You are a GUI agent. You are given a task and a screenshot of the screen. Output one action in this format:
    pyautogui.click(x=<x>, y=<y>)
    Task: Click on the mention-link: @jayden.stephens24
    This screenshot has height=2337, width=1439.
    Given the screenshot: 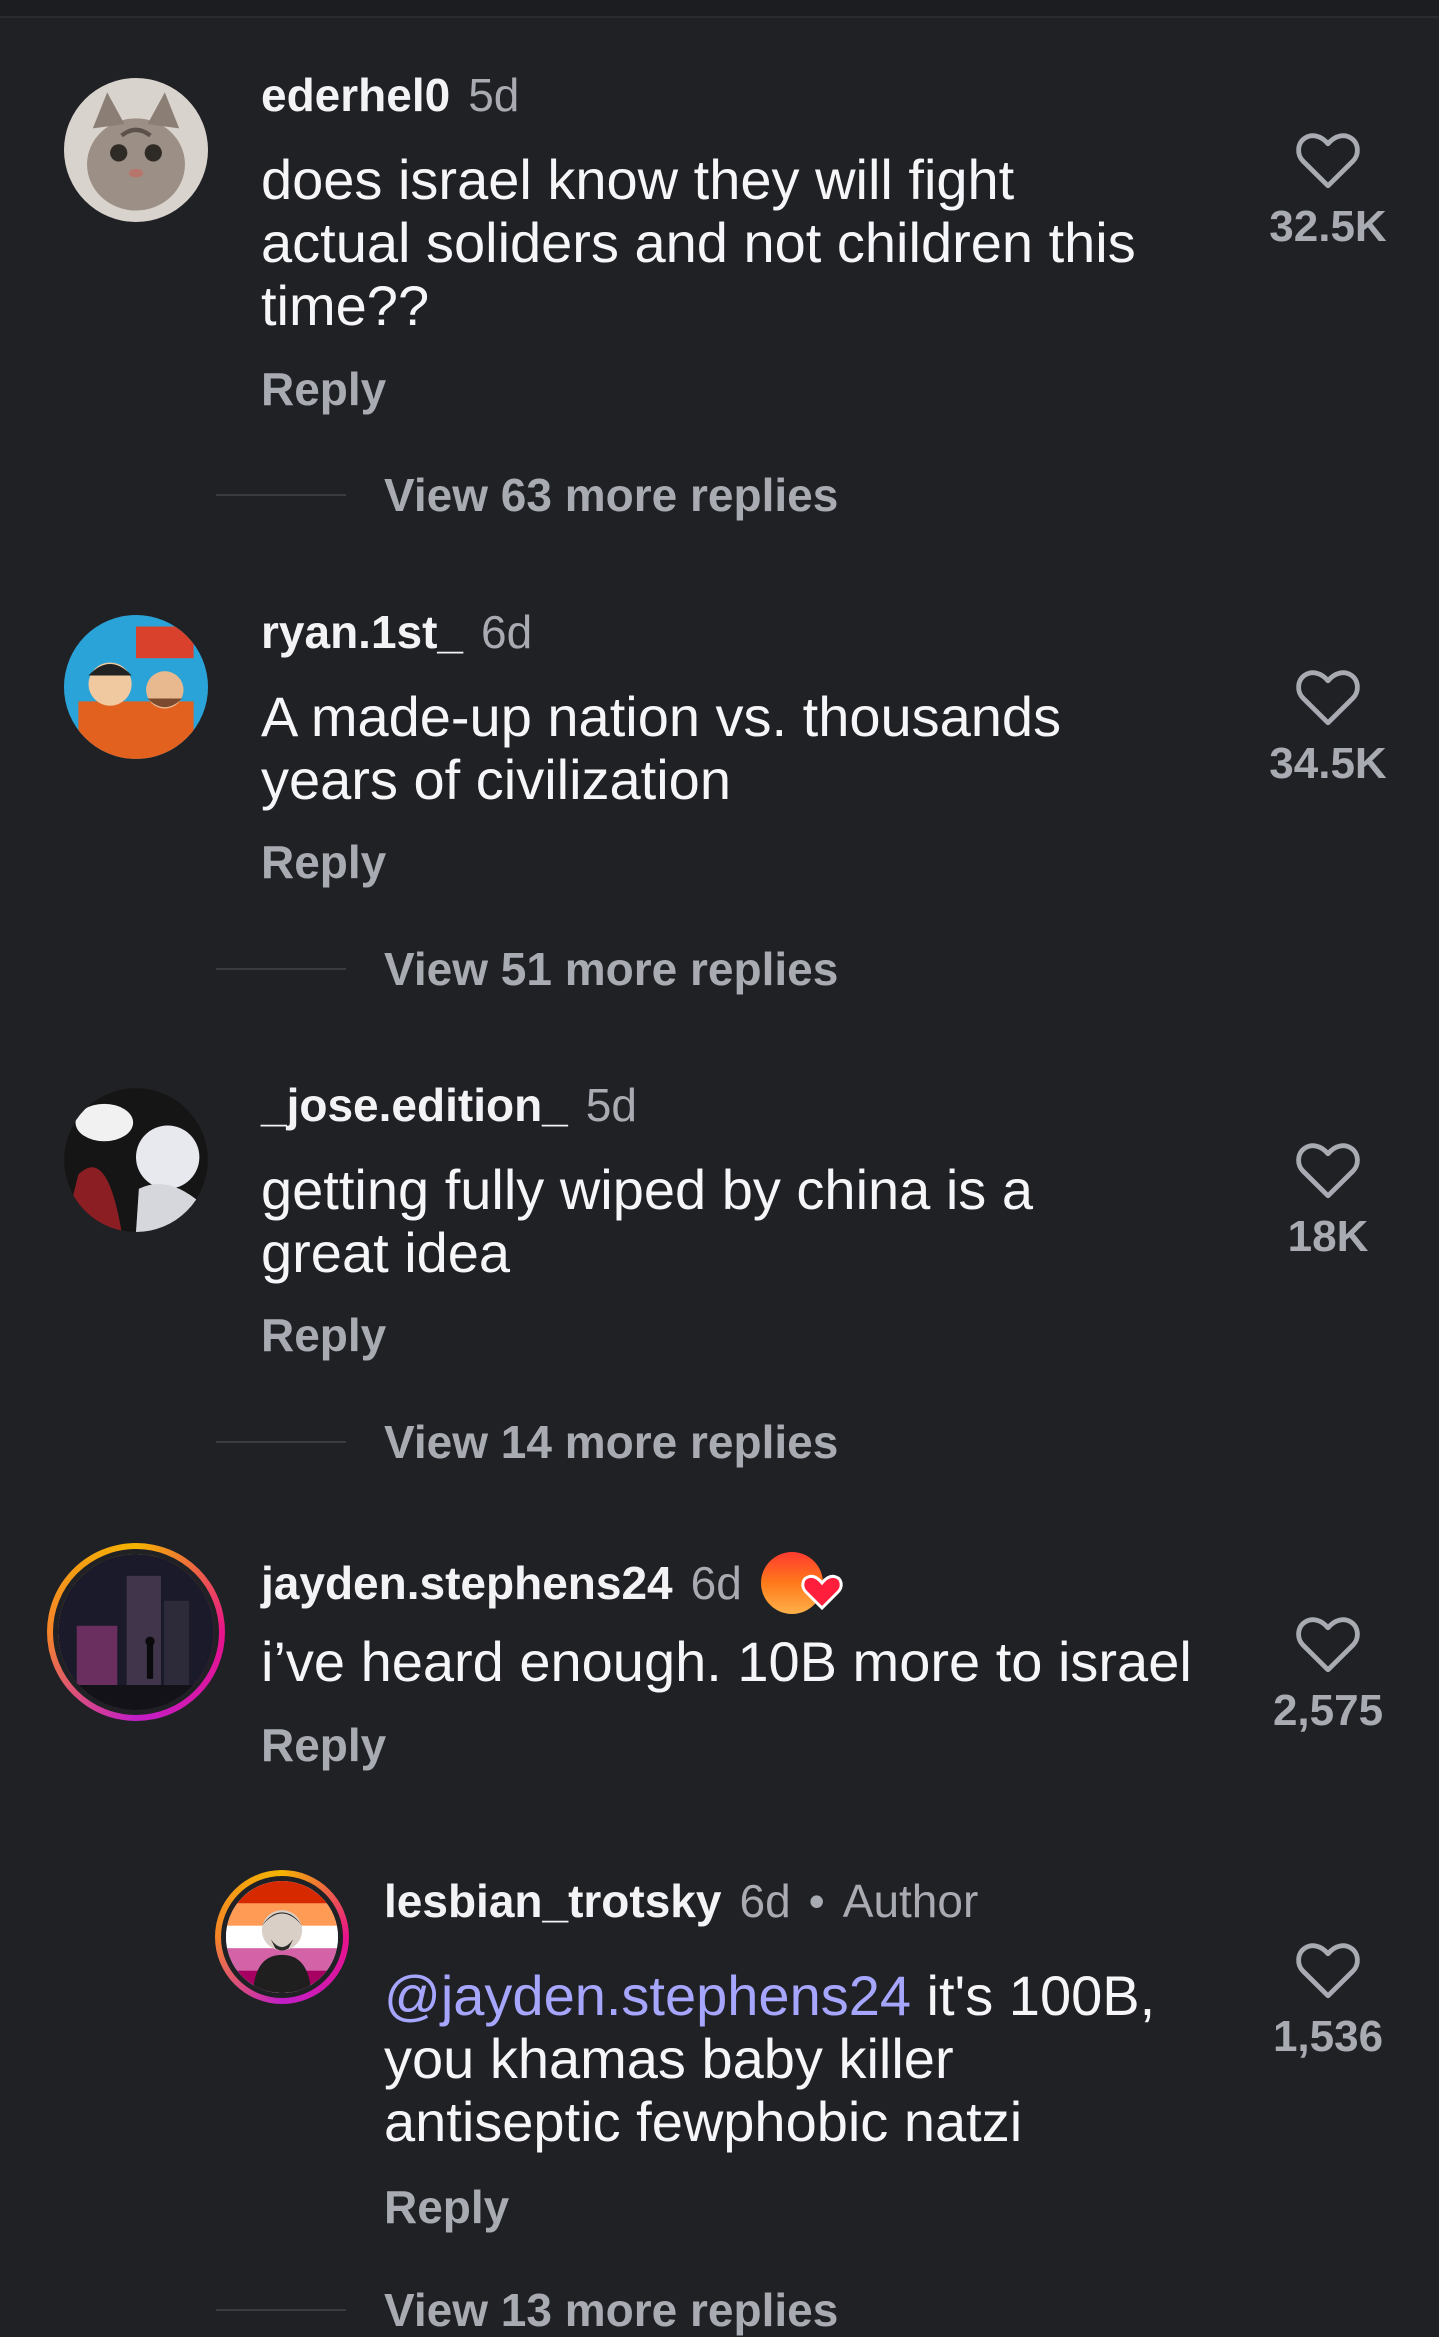 What is the action you would take?
    pyautogui.click(x=647, y=1995)
    